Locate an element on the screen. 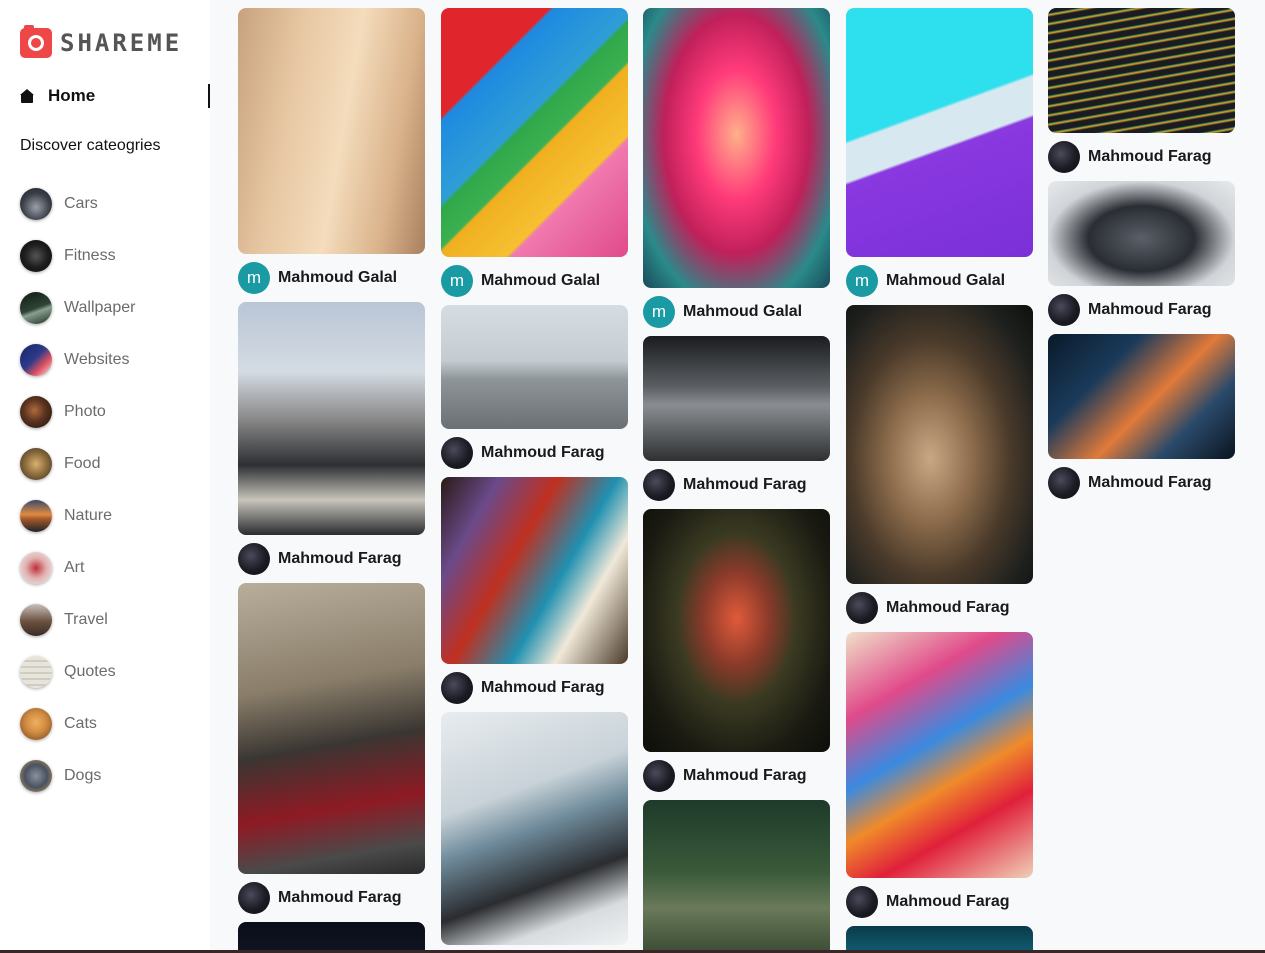 The height and width of the screenshot is (953, 1265). category-item-photo: Photo is located at coordinates (77, 412).